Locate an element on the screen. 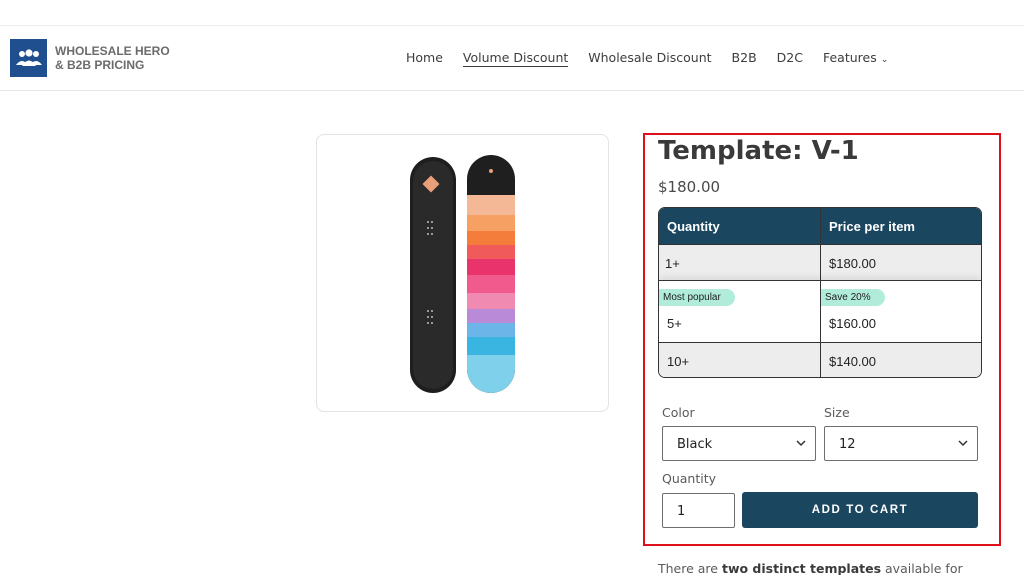  store-logo: WHOLESALE HERO & B2B PRICING is located at coordinates (90, 58).